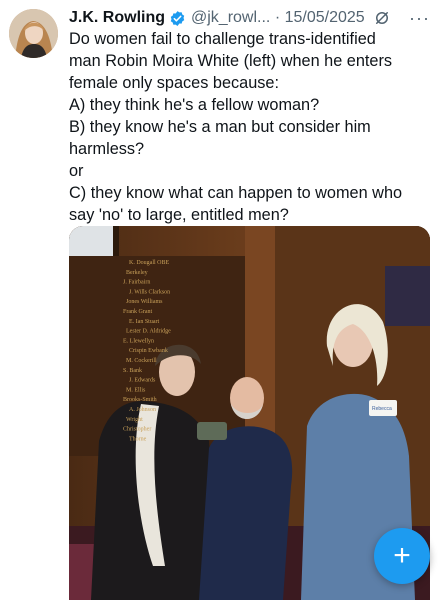  Describe the element at coordinates (174, 83) in the screenshot. I see `tweet-text-line: female only spaces because:` at that location.